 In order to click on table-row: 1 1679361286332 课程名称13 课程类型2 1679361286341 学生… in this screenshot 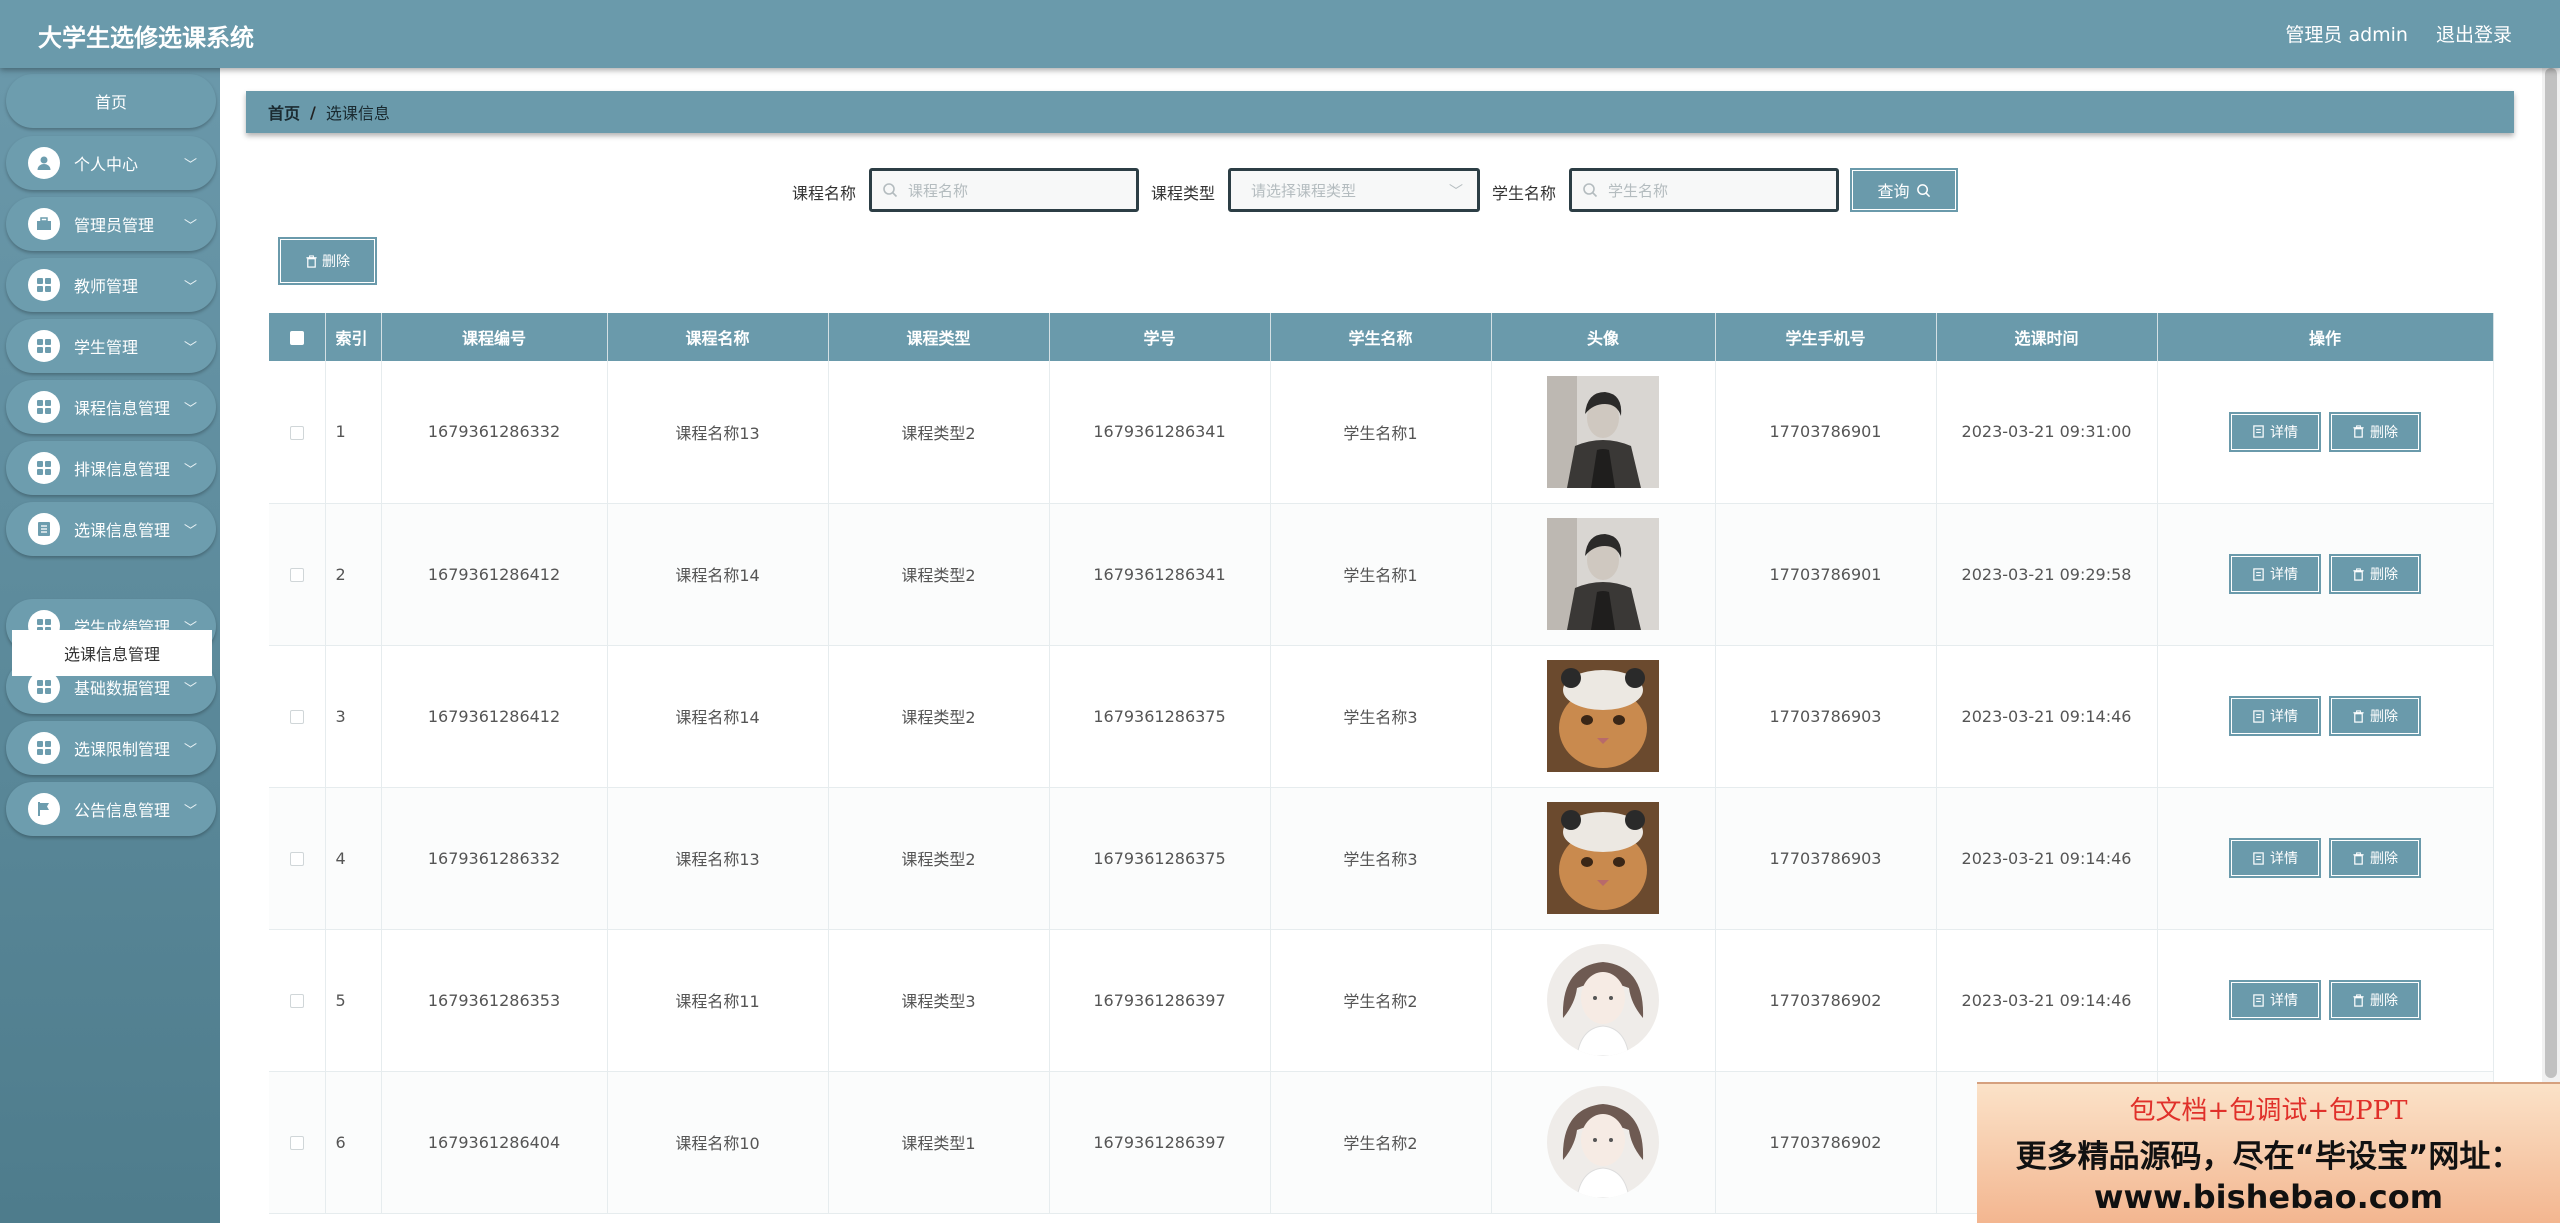, I will do `click(1381, 432)`.